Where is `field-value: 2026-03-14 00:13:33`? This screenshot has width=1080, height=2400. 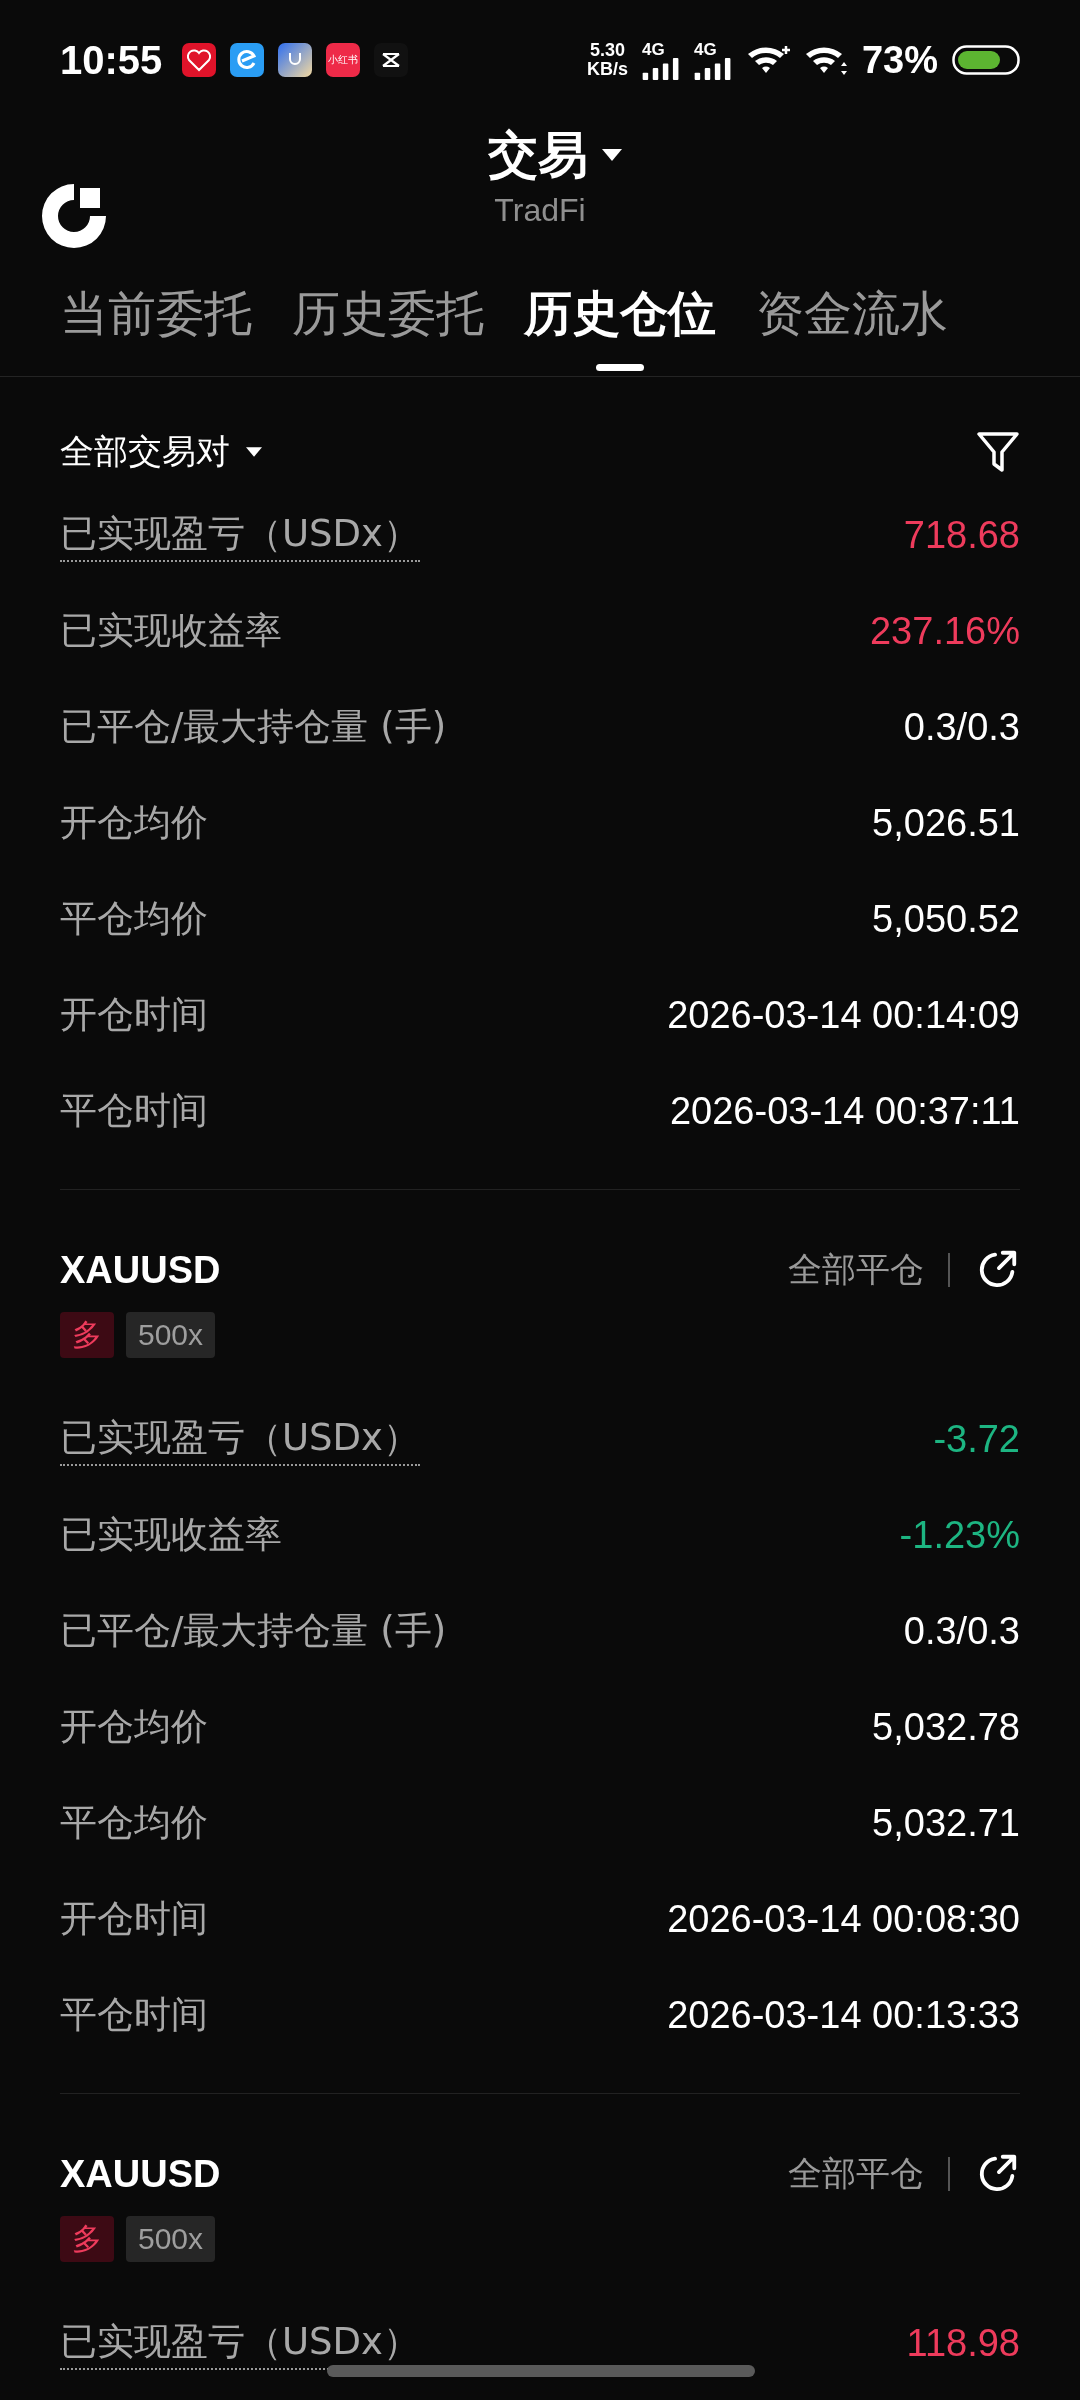
field-value: 2026-03-14 00:13:33 is located at coordinates (843, 2015).